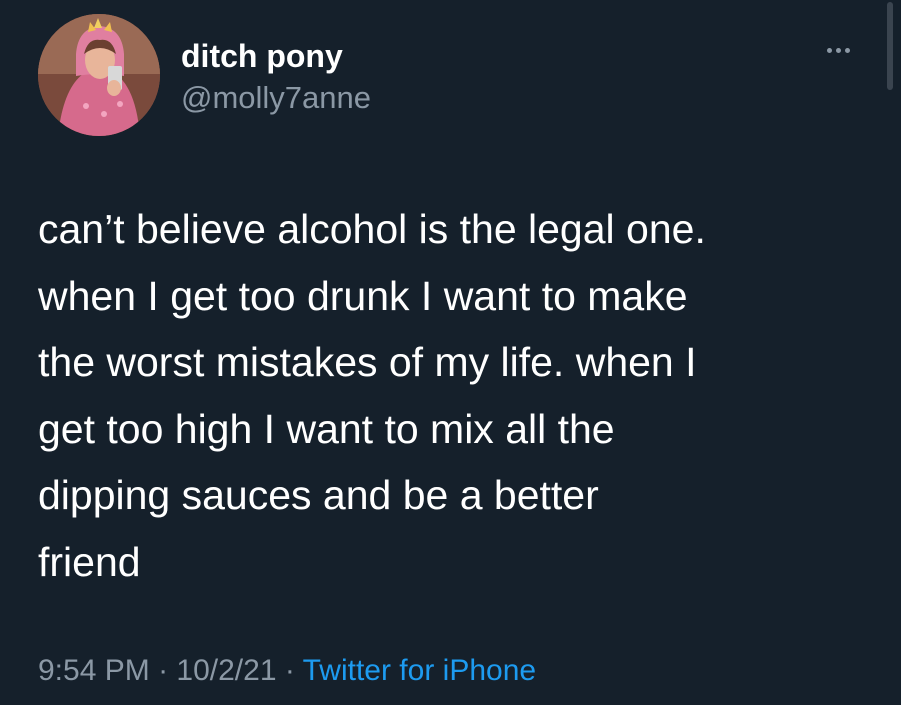 The width and height of the screenshot is (901, 705). I want to click on more-dots-icon, so click(838, 50).